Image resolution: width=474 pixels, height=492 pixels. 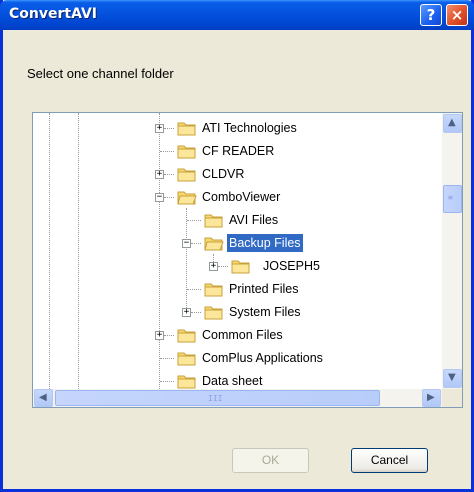 I want to click on cancel-button: Cancel, so click(x=389, y=460).